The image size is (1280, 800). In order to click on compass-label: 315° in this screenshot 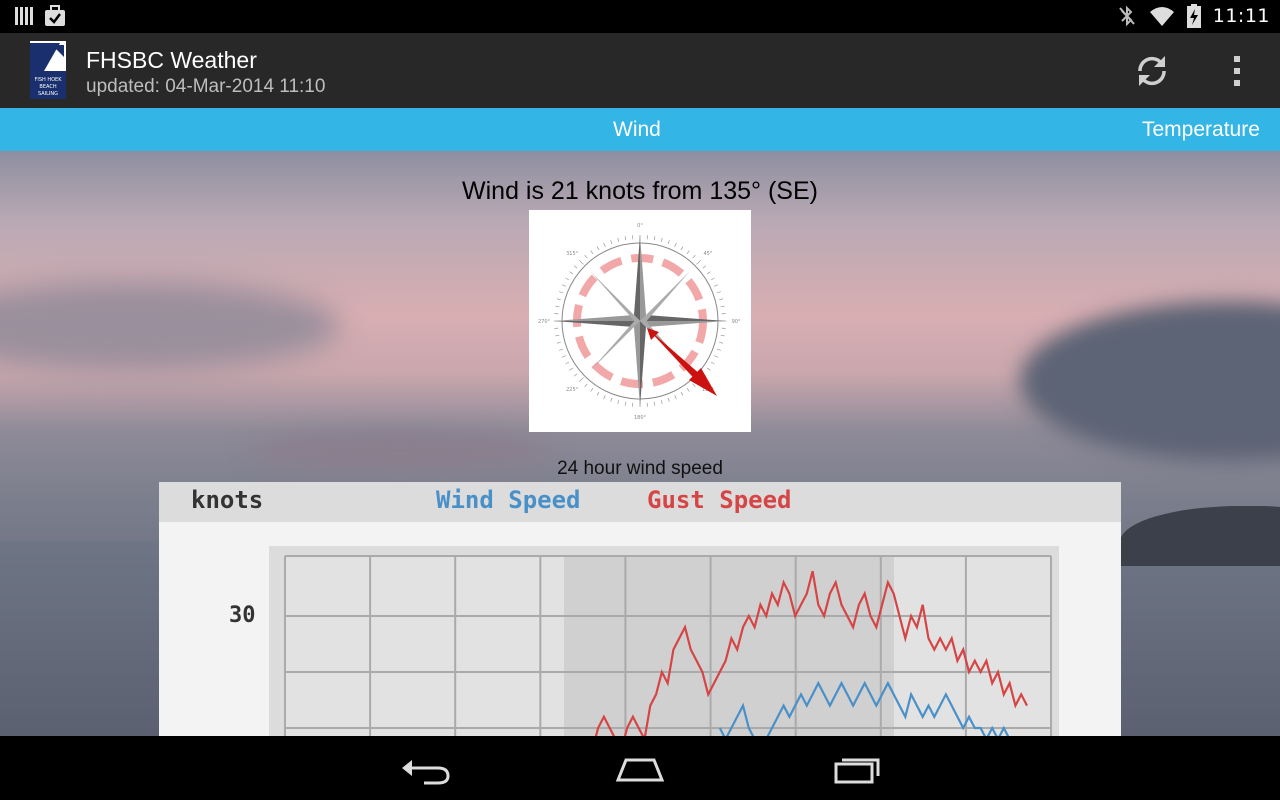, I will do `click(572, 254)`.